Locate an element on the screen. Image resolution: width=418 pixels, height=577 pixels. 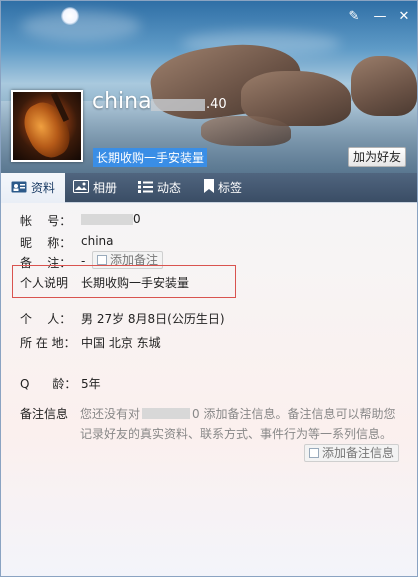
minimize-button: — is located at coordinates (380, 17).